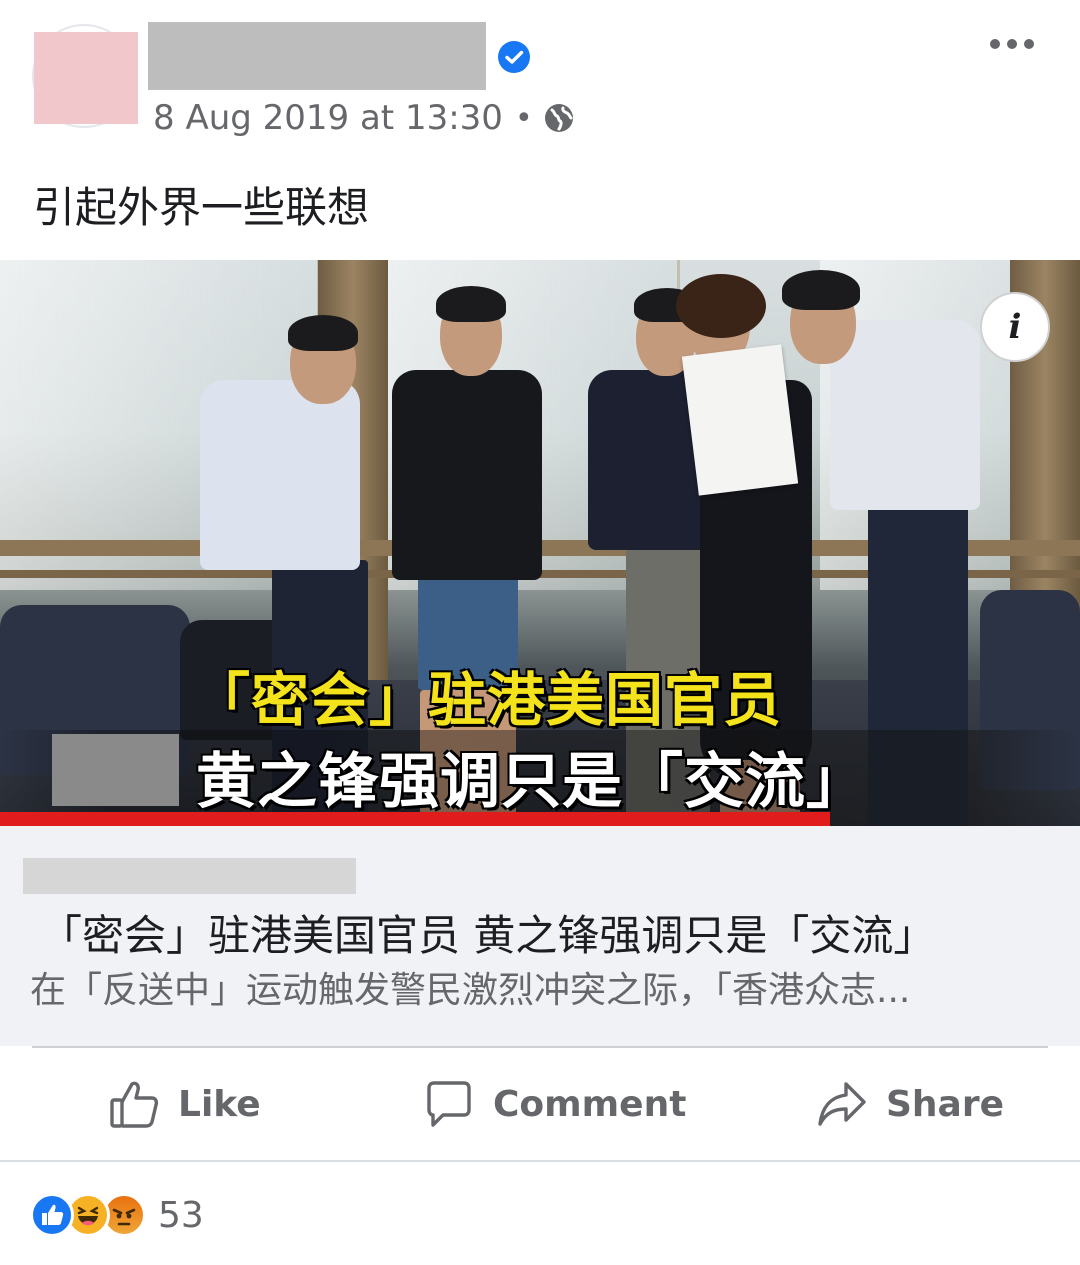 This screenshot has width=1080, height=1265. I want to click on reaction-count: 53, so click(181, 1215).